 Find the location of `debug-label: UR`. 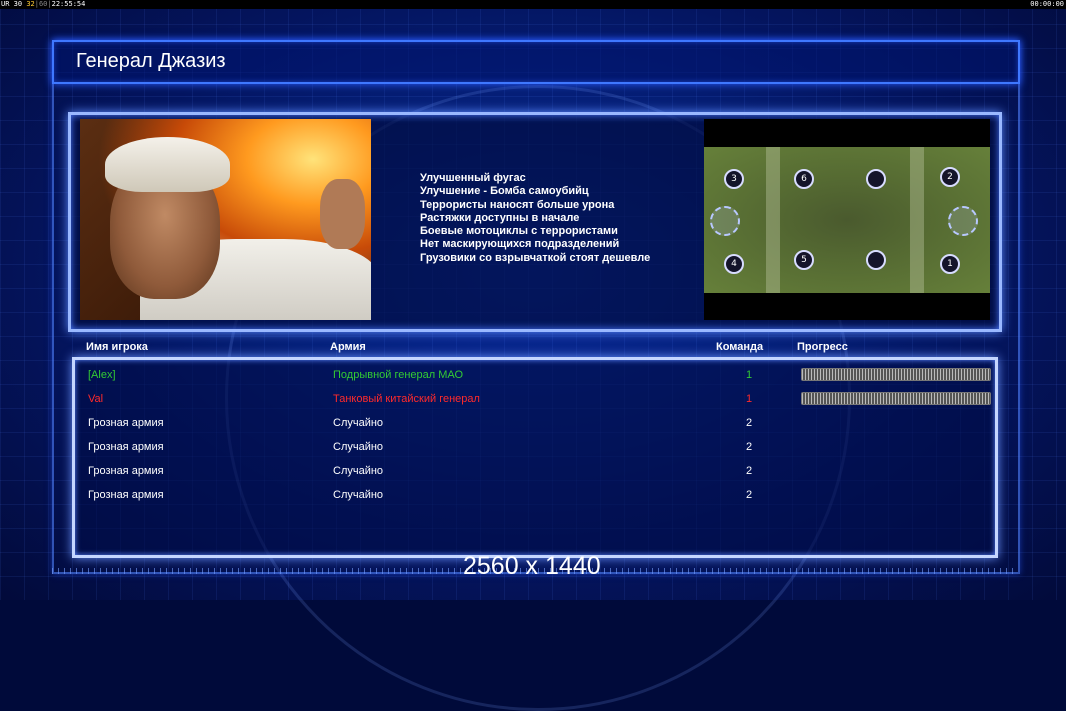

debug-label: UR is located at coordinates (5, 4).